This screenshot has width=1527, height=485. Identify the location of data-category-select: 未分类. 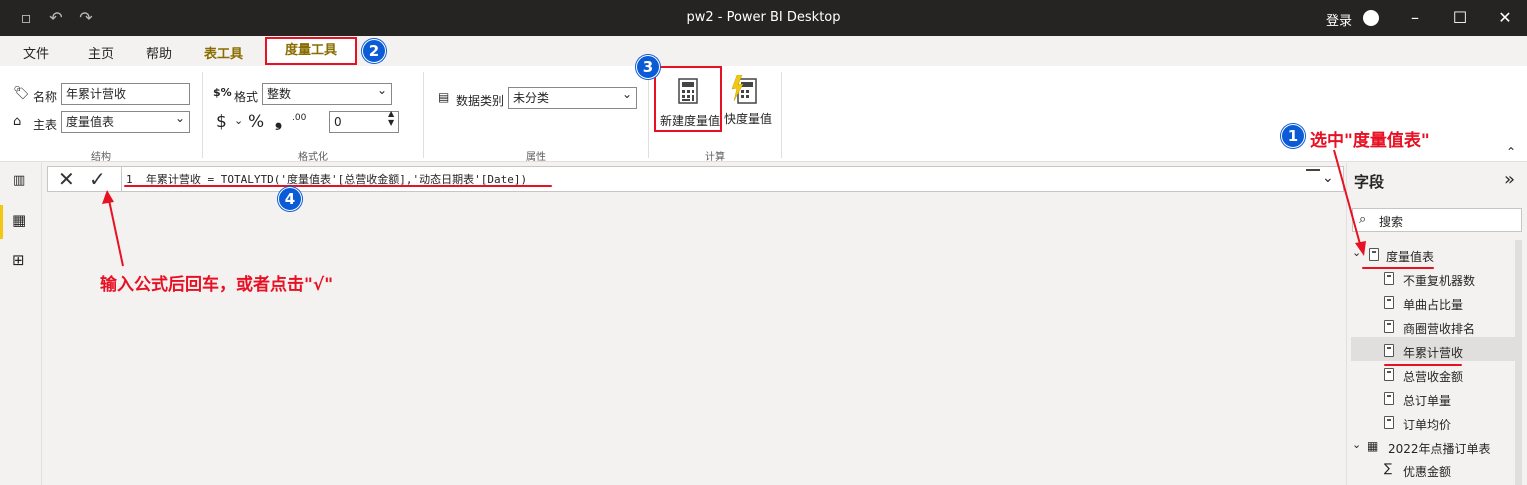
(572, 97).